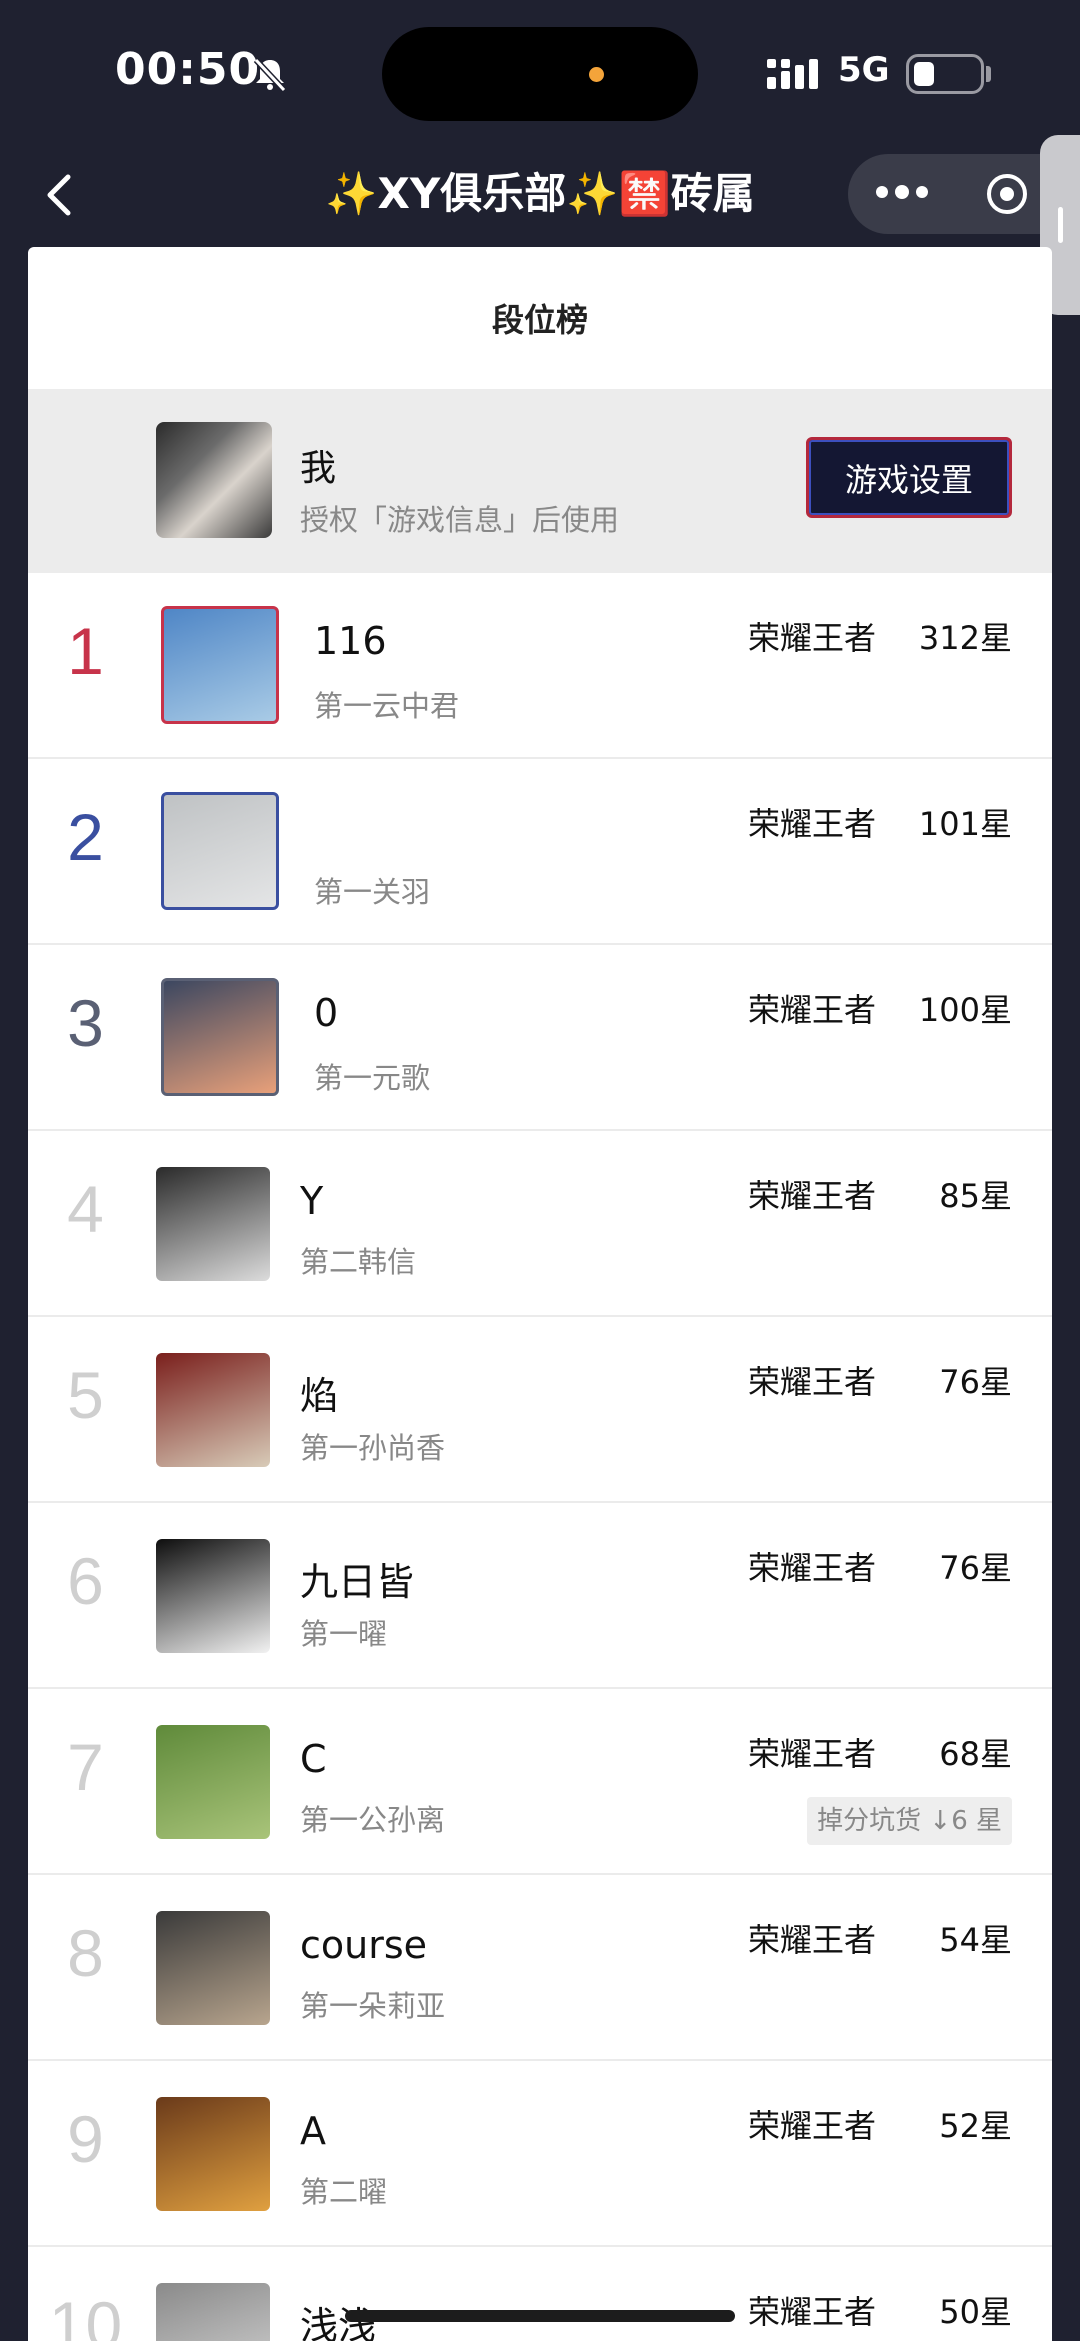  Describe the element at coordinates (373, 1820) in the screenshot. I see `player-hero-rank: 第一公孙离` at that location.